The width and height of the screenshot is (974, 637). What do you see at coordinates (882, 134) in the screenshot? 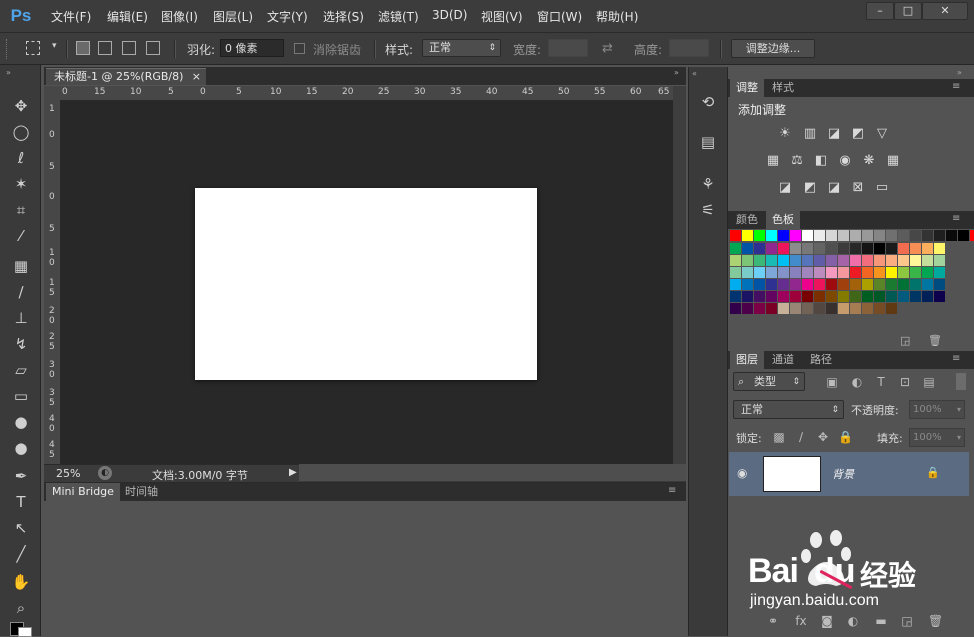
I see `vibrance-icon: ▽` at bounding box center [882, 134].